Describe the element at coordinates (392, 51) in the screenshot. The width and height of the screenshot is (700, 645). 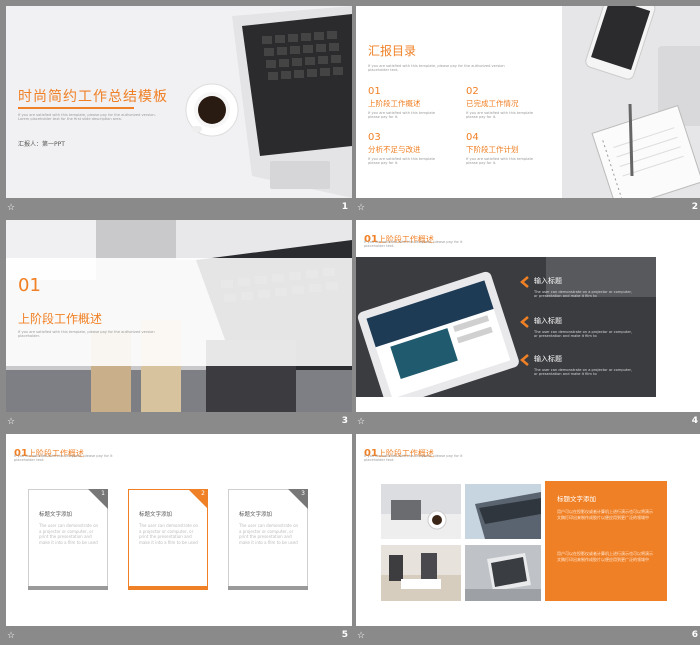
I see `slide-2-title: 汇报目录` at that location.